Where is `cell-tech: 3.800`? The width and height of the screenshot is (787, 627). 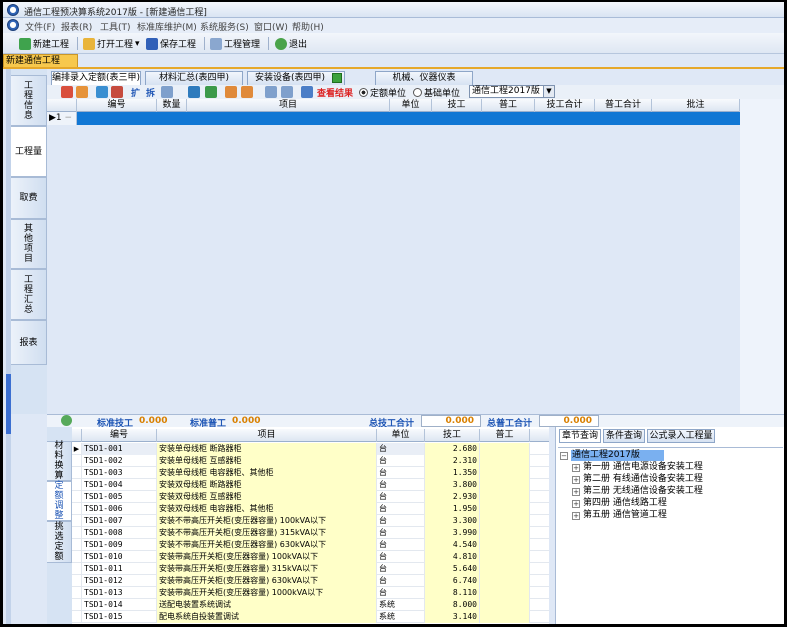 cell-tech: 3.800 is located at coordinates (452, 485).